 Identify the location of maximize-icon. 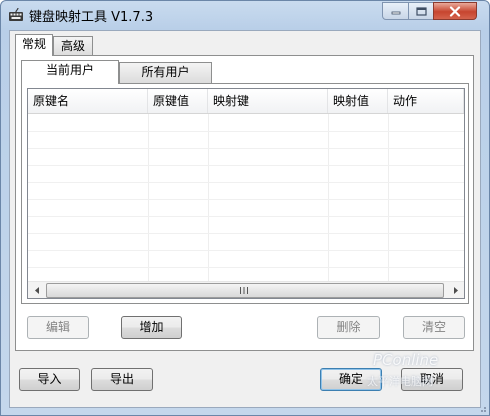
(421, 11).